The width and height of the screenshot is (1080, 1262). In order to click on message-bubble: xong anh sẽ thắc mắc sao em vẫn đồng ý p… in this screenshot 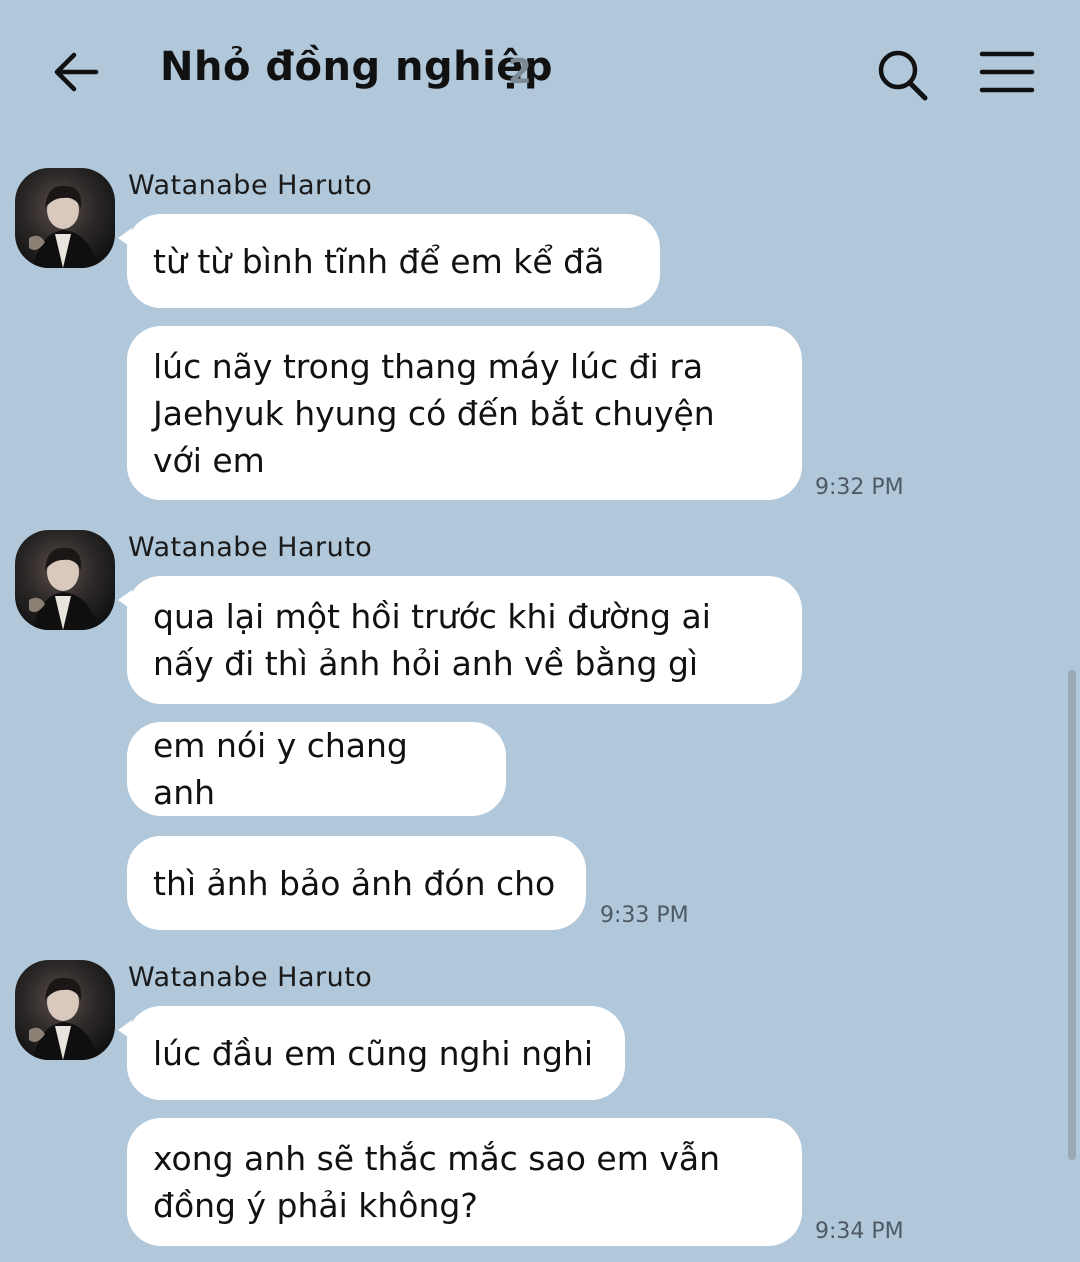, I will do `click(464, 1182)`.